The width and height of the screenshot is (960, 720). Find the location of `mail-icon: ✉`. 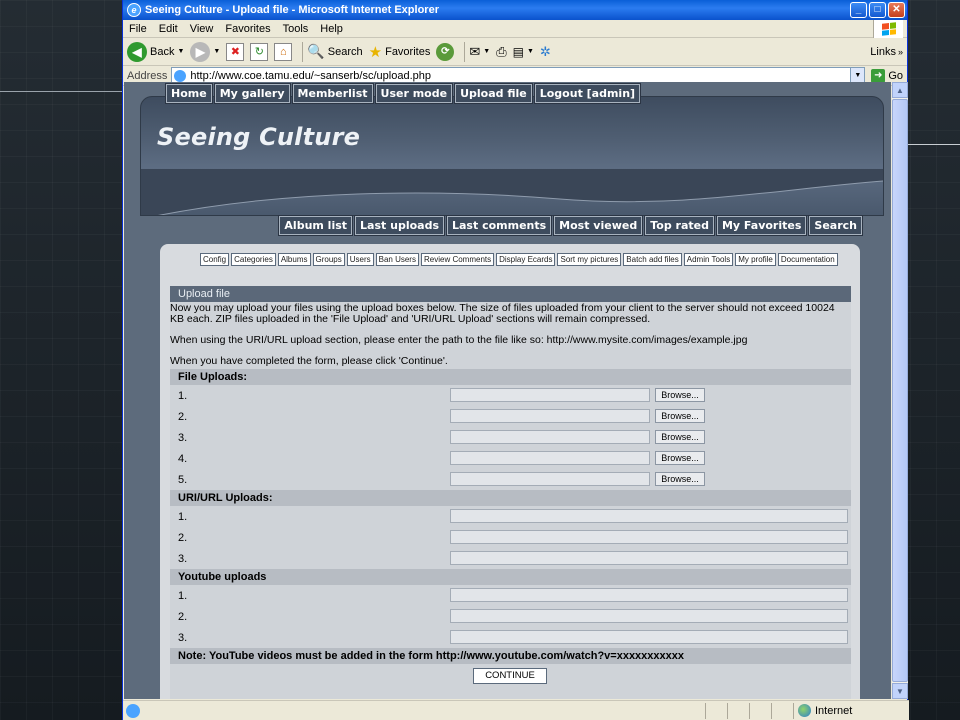

mail-icon: ✉ is located at coordinates (475, 51).